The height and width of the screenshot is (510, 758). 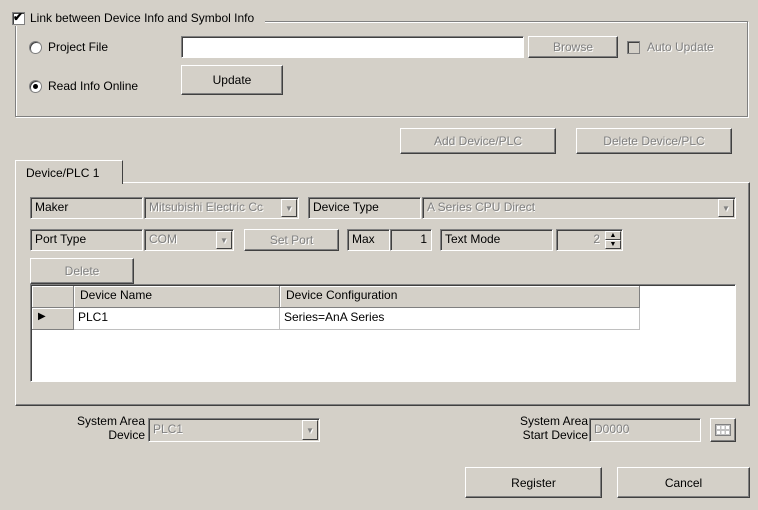 What do you see at coordinates (680, 47) in the screenshot?
I see `auto-update-label: Auto Update` at bounding box center [680, 47].